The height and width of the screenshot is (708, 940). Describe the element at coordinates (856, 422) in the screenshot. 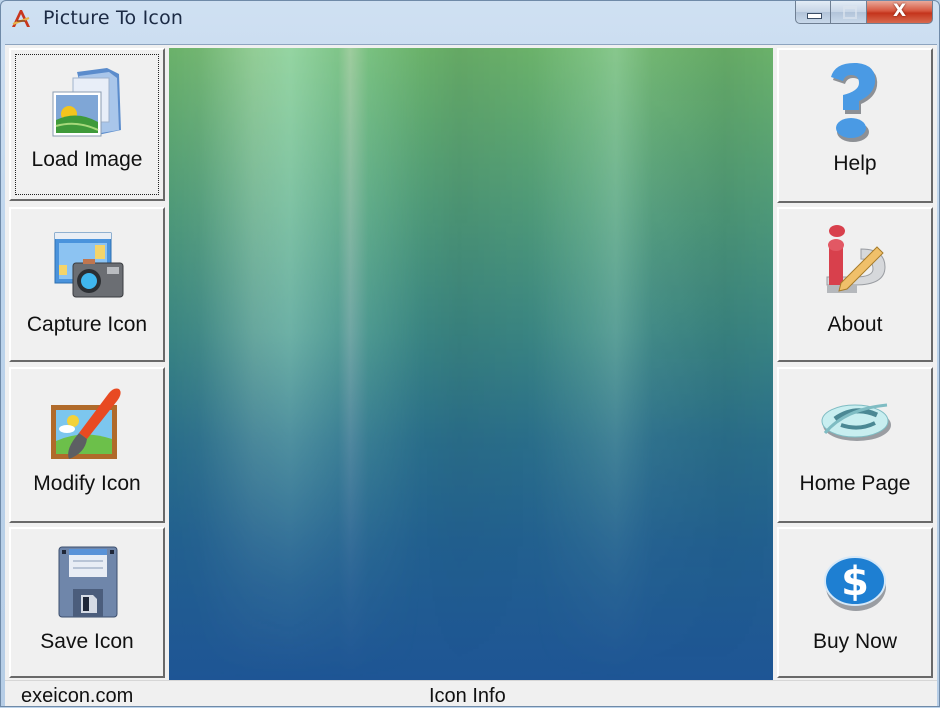

I see `internet-explorer-icon` at that location.